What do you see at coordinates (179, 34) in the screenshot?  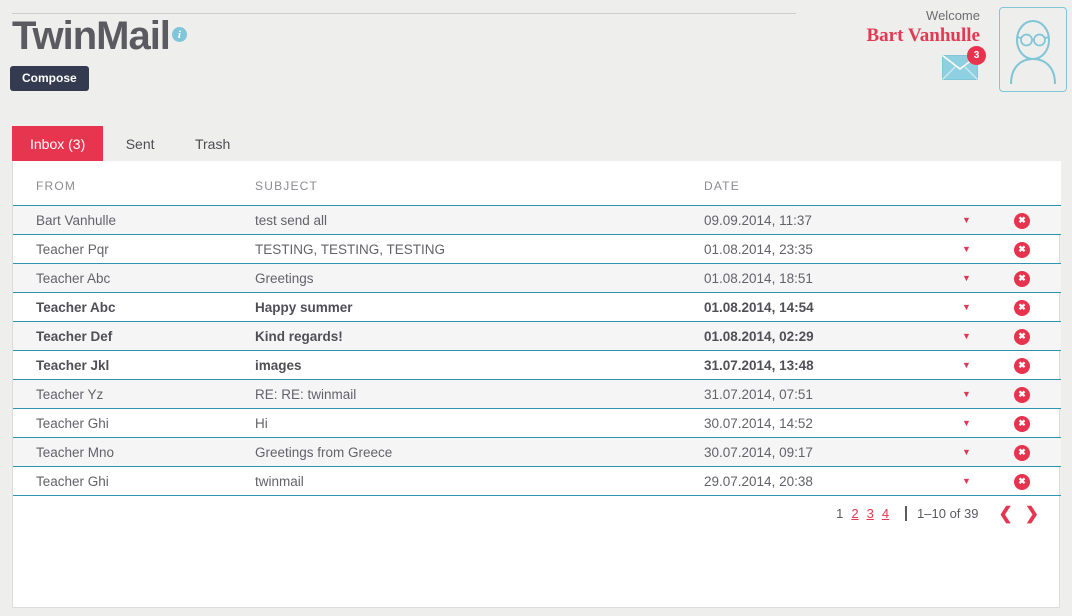 I see `info-icon: i` at bounding box center [179, 34].